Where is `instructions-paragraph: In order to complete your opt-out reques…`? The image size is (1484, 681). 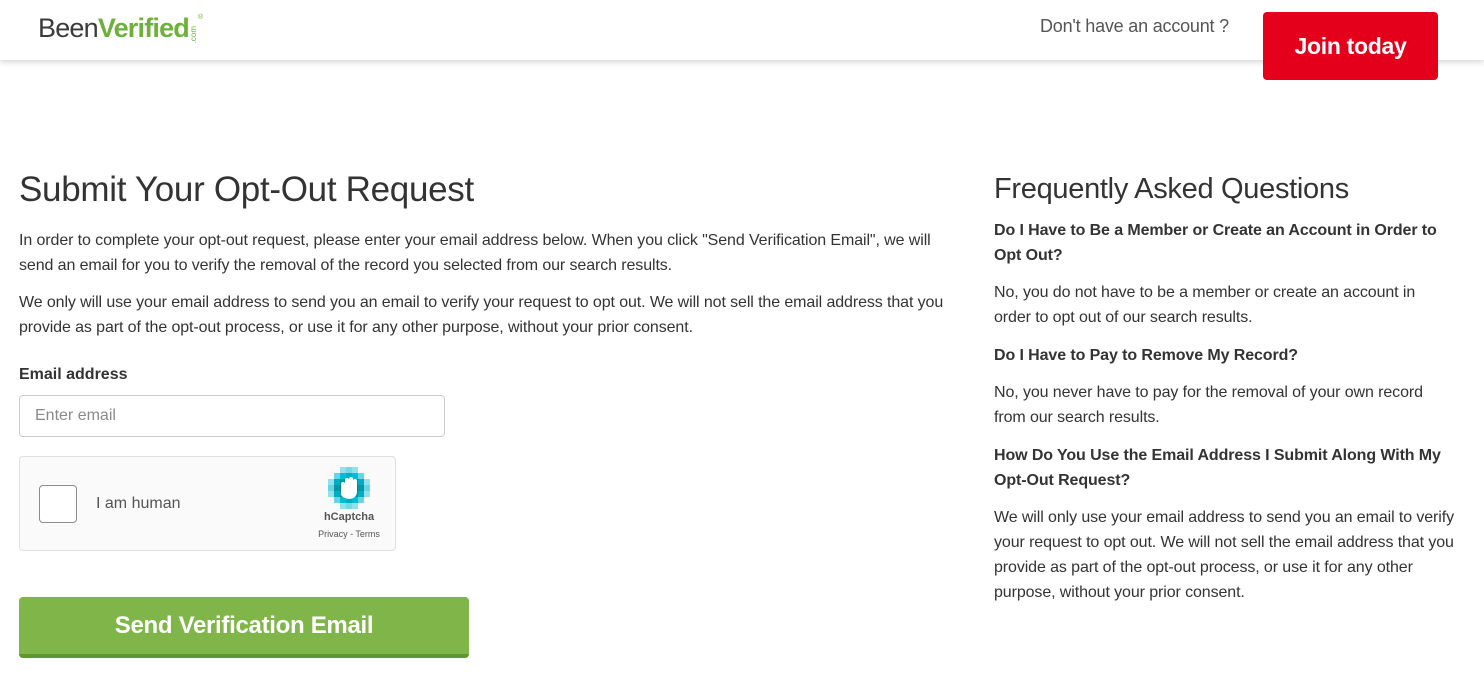
instructions-paragraph: In order to complete your opt-out reques… is located at coordinates (475, 253).